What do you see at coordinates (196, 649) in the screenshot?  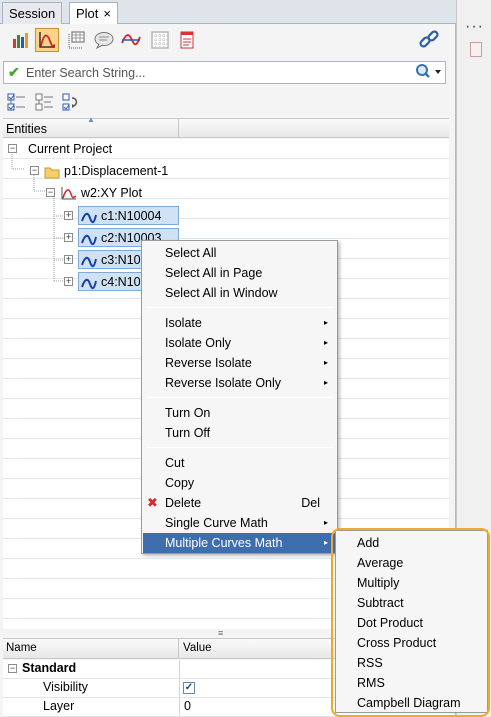 I see `value-column-header: Value` at bounding box center [196, 649].